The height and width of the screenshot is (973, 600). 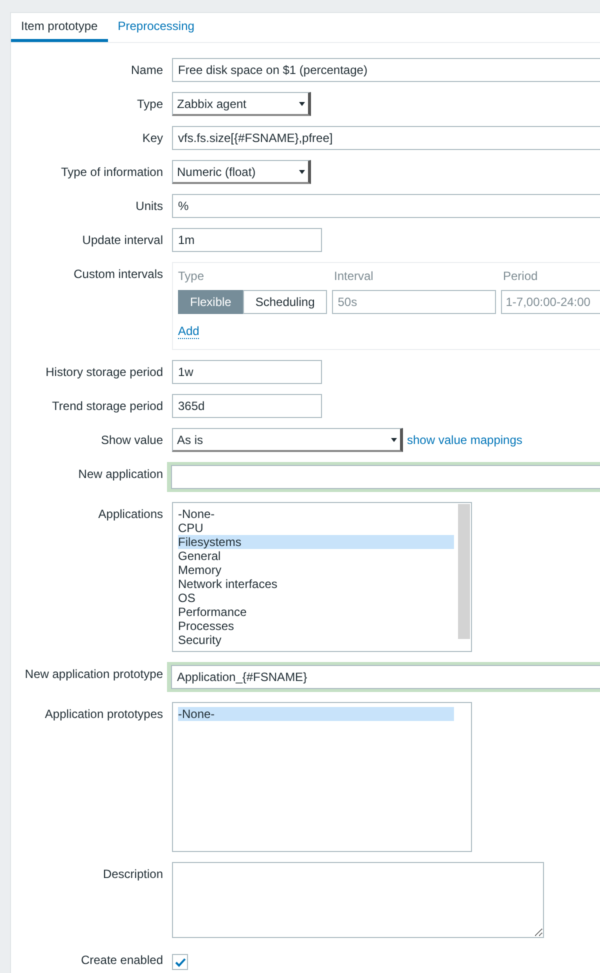 I want to click on dropdown: Numeric (float), so click(x=241, y=172).